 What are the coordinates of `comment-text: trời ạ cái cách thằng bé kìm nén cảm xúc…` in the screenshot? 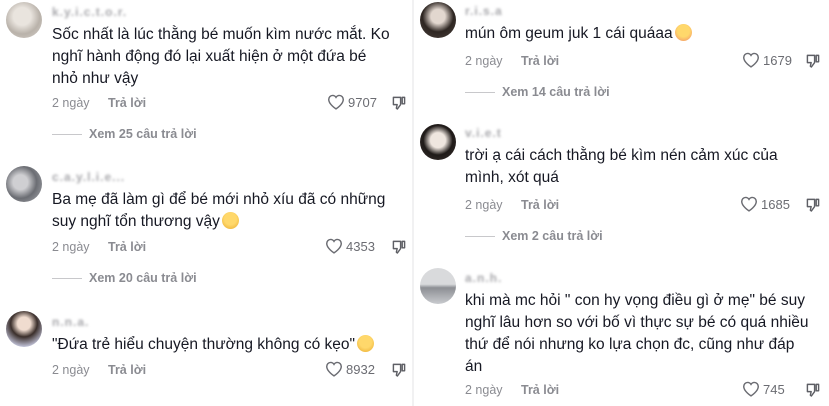 It's located at (621, 167).